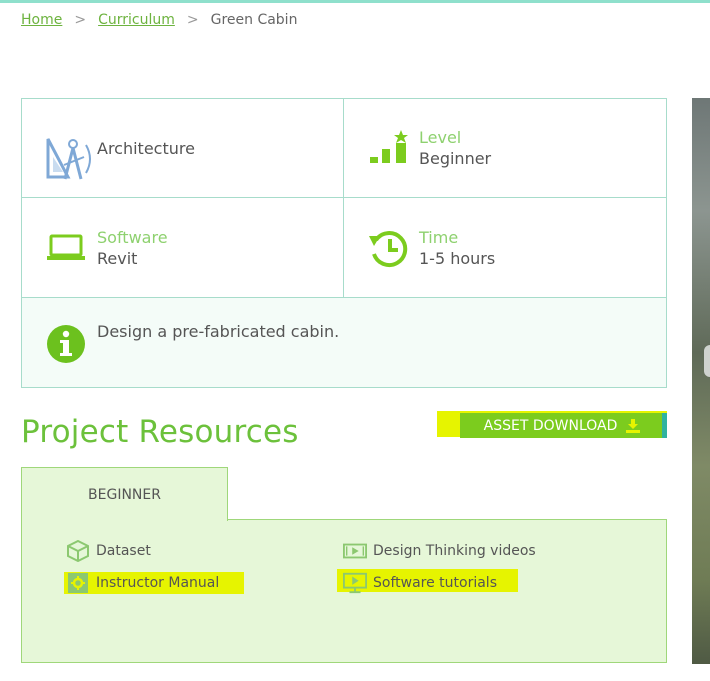  Describe the element at coordinates (66, 344) in the screenshot. I see `info-icon` at that location.